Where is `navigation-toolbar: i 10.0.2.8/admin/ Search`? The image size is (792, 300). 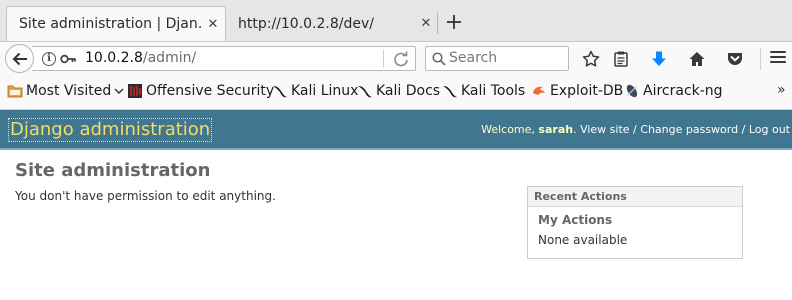 navigation-toolbar: i 10.0.2.8/admin/ Search is located at coordinates (396, 57).